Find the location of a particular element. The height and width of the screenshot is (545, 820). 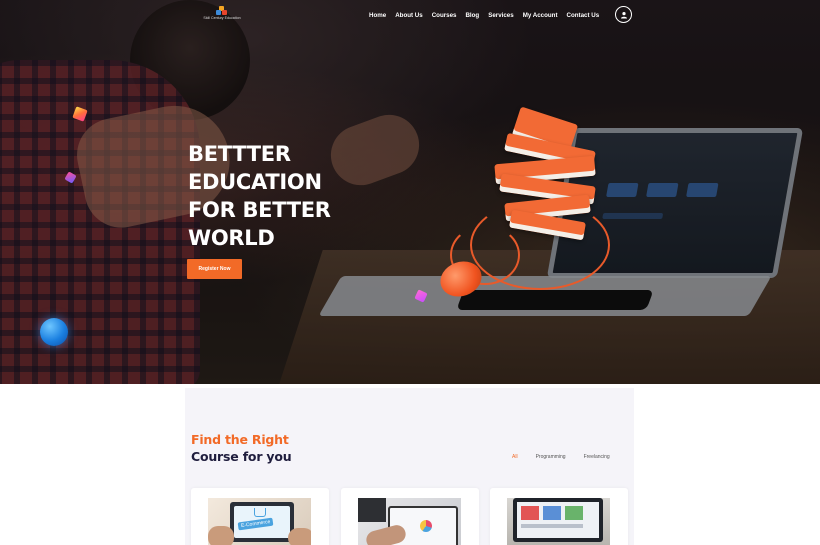

course-card: E-Commerce is located at coordinates (260, 516).